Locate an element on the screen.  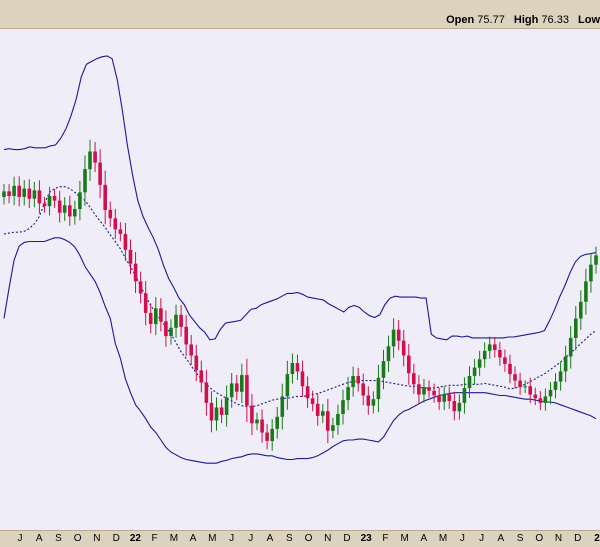
x-tick-label: 23 is located at coordinates (366, 538).